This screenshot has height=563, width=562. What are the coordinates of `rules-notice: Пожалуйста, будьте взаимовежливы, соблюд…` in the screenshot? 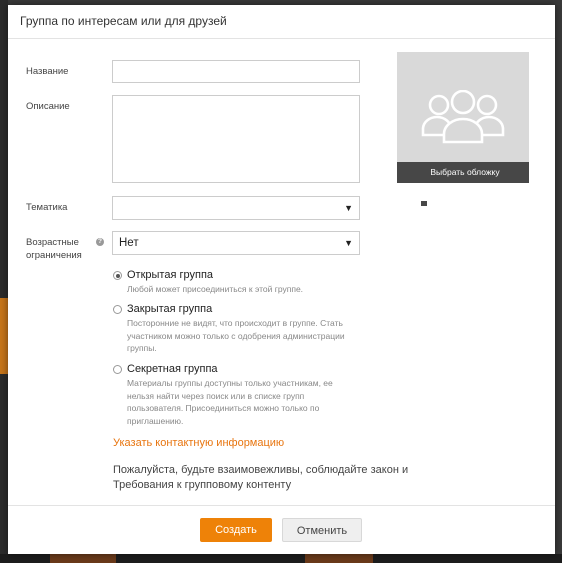 It's located at (261, 477).